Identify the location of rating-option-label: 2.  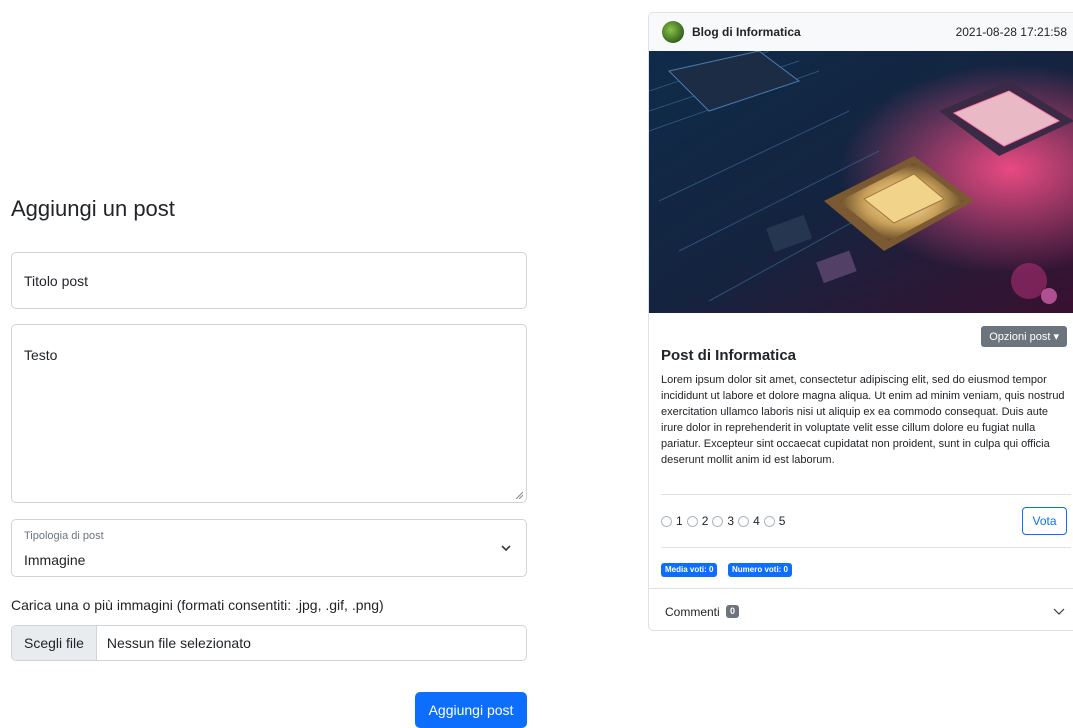
(705, 521).